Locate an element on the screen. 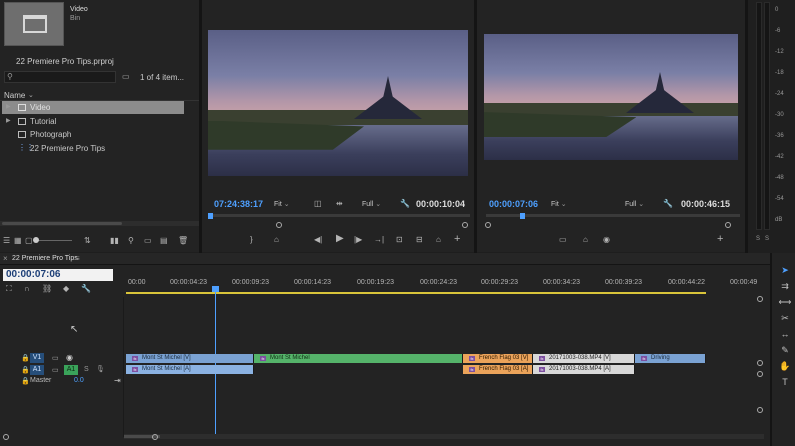  program-fit-select: Fit ⌄ is located at coordinates (559, 204).